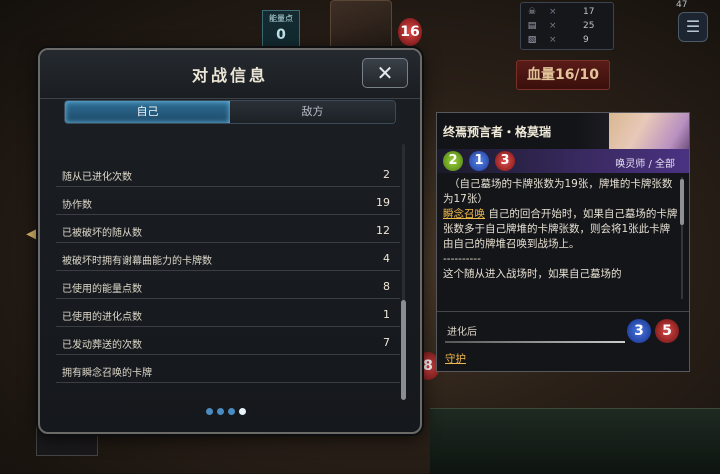 The image size is (720, 474). What do you see at coordinates (386, 258) in the screenshot?
I see `stat-value: 4` at bounding box center [386, 258].